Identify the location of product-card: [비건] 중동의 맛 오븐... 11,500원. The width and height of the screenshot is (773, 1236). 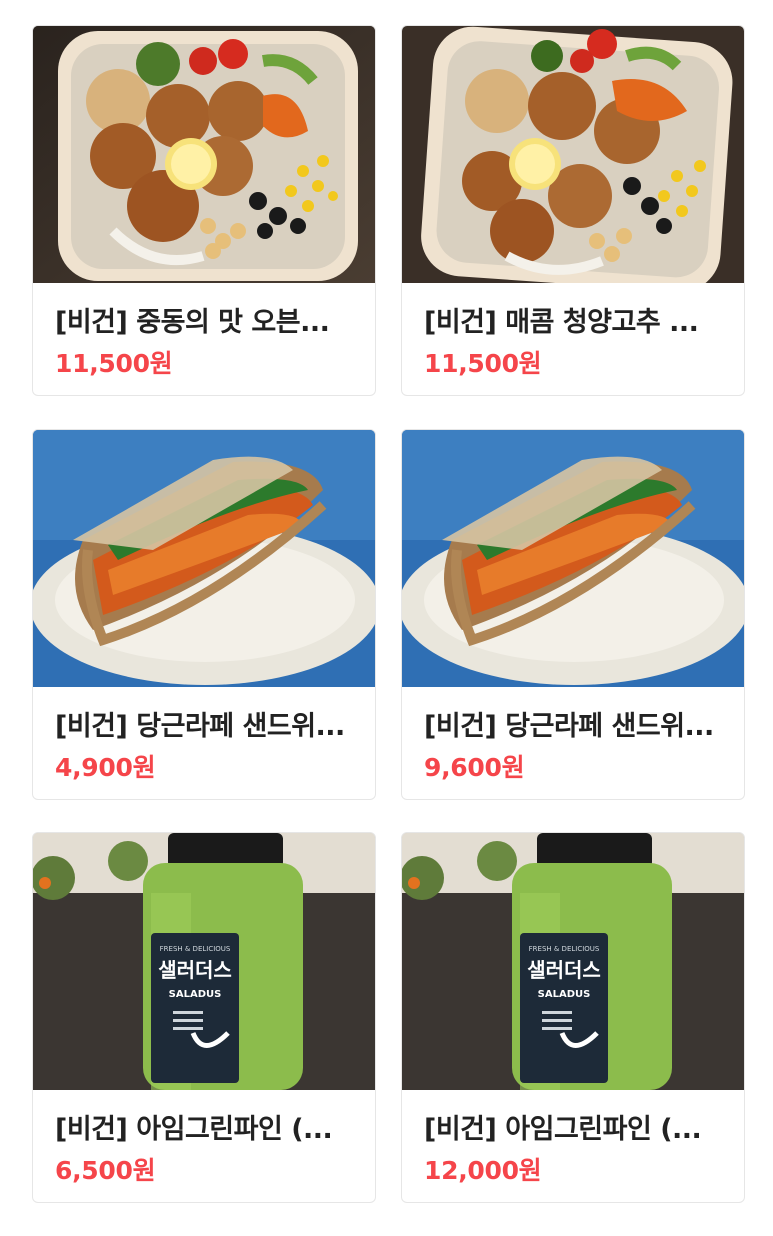
(204, 210).